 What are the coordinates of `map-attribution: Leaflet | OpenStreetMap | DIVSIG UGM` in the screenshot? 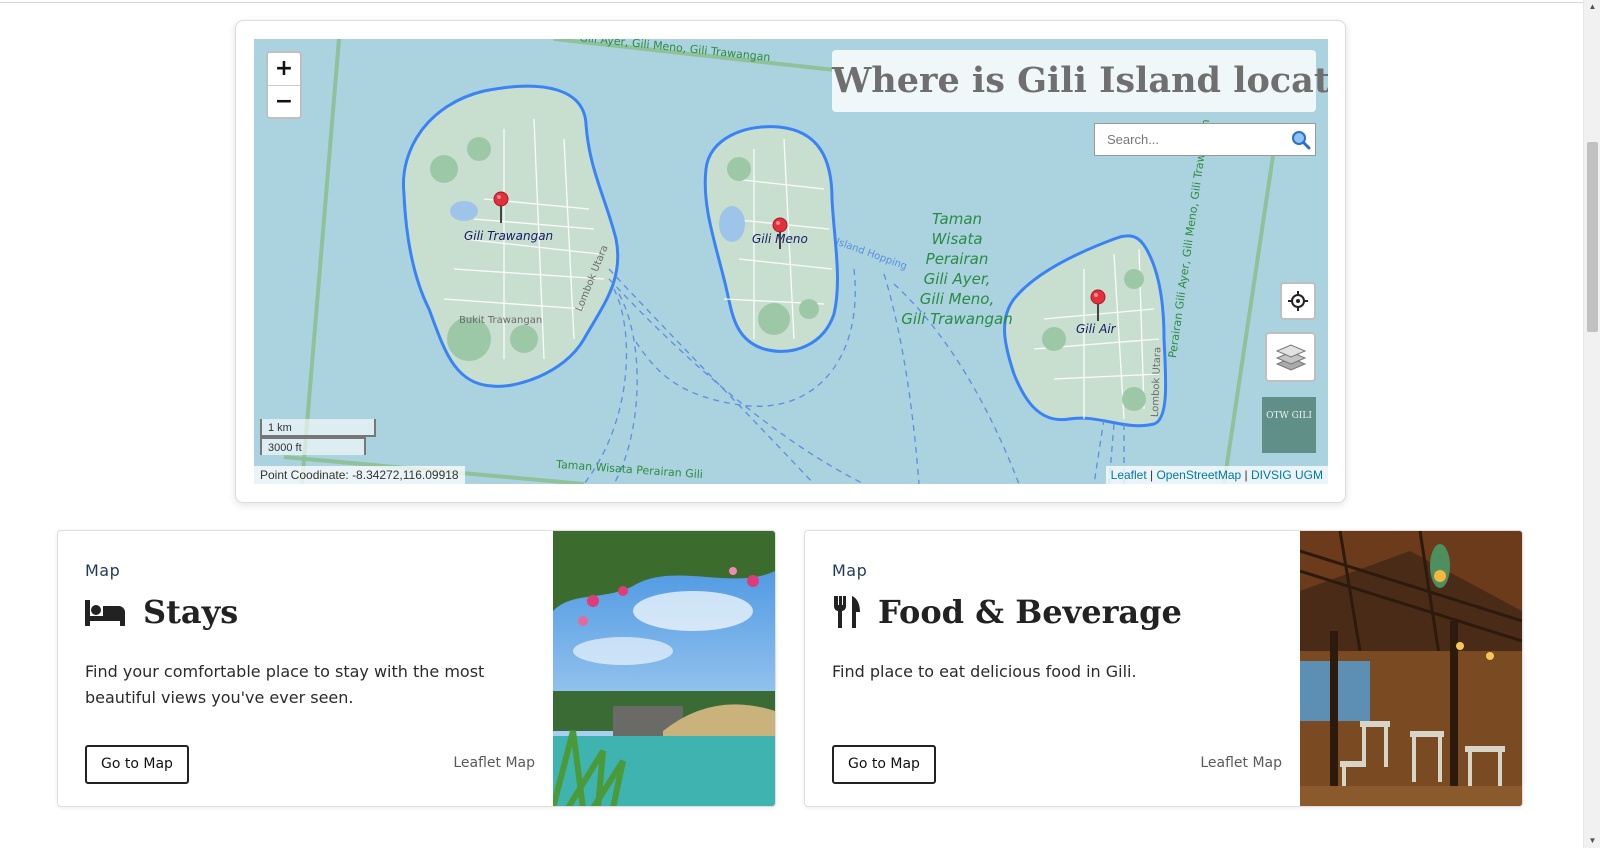 It's located at (1216, 475).